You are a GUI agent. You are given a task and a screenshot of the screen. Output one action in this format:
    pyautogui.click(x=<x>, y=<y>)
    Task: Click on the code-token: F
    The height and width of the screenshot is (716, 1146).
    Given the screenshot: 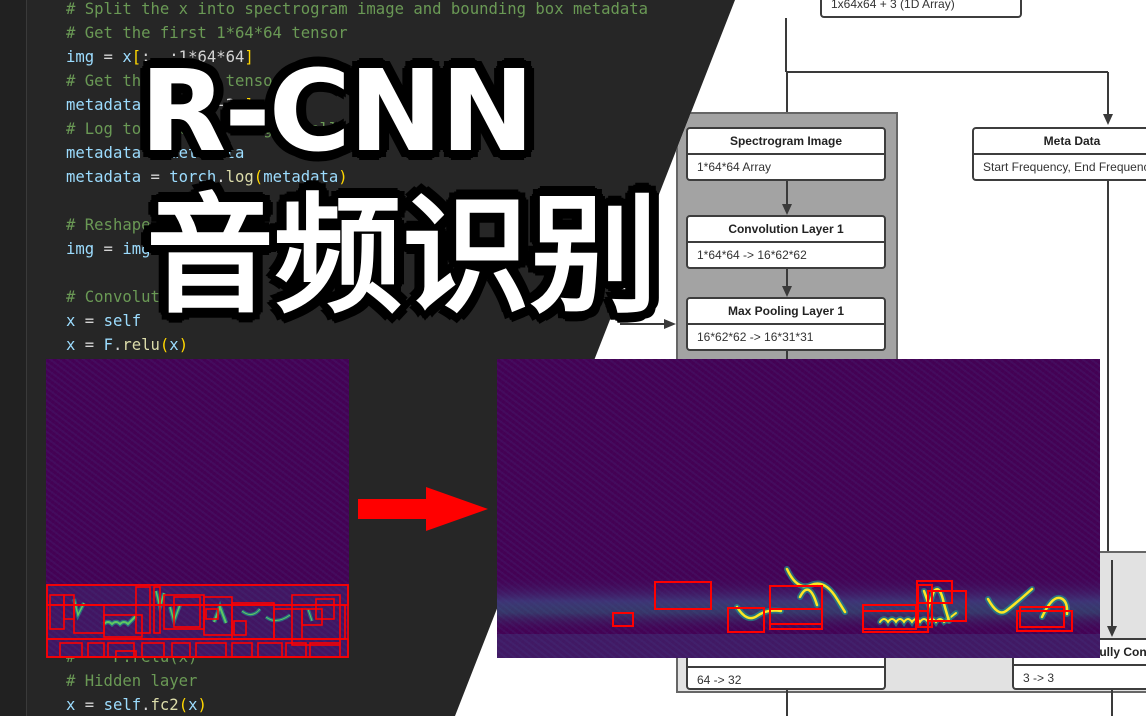 What is the action you would take?
    pyautogui.click(x=108, y=345)
    